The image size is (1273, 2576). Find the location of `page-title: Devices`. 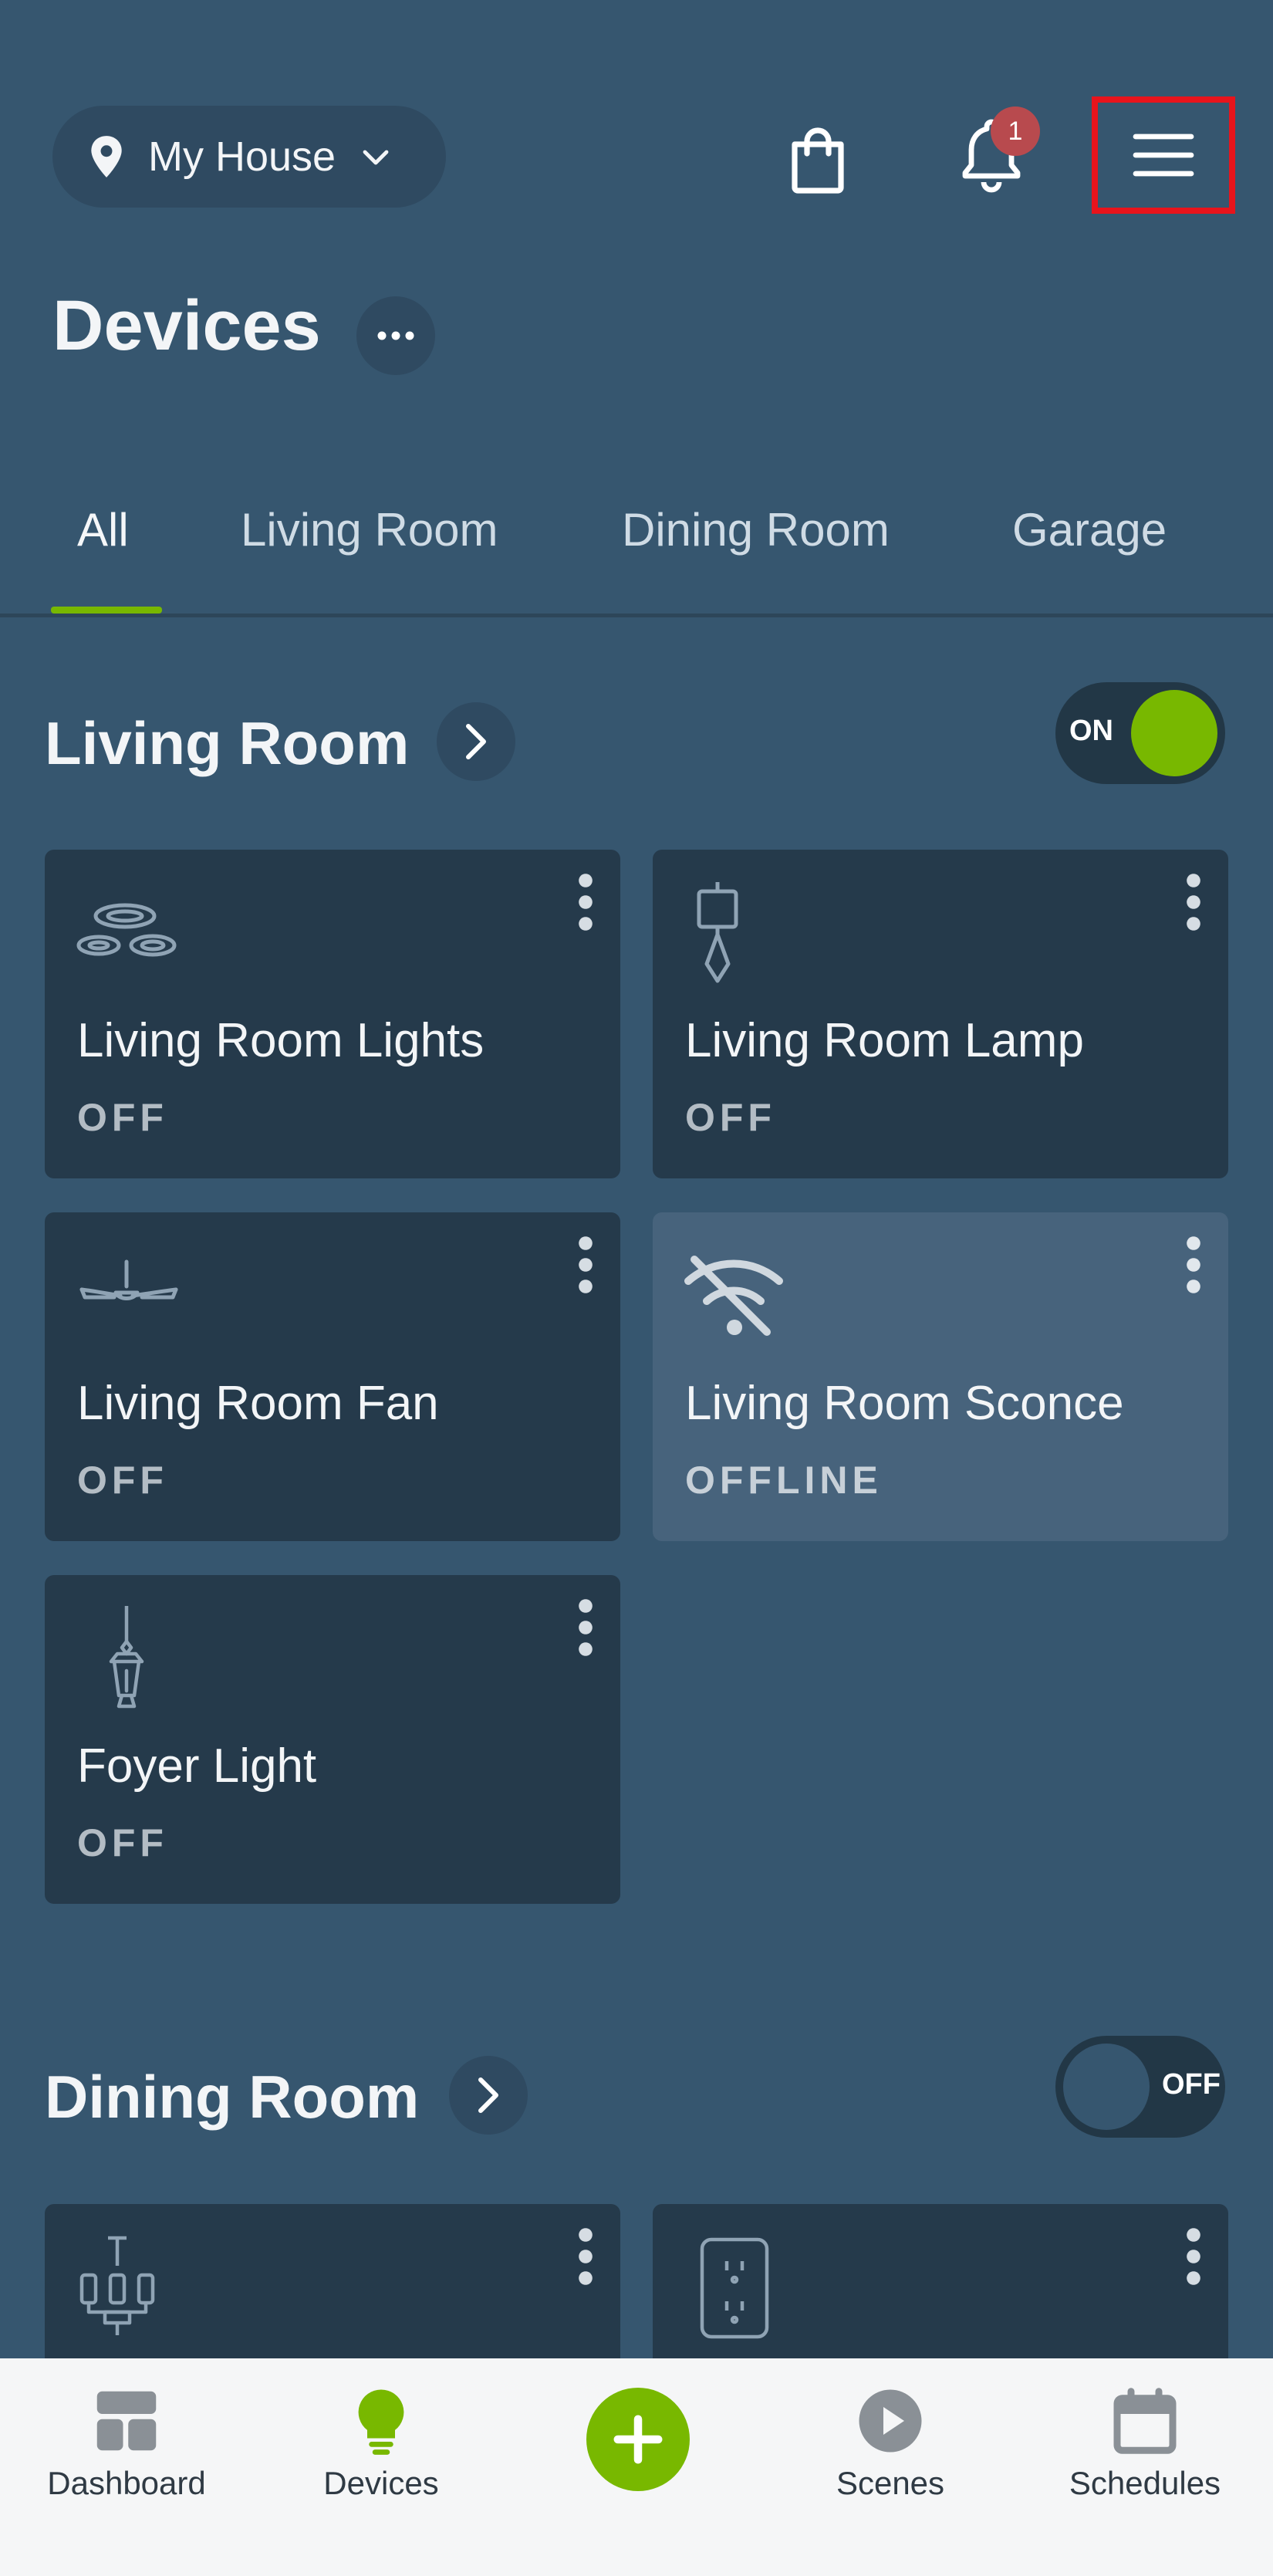

page-title: Devices is located at coordinates (186, 325).